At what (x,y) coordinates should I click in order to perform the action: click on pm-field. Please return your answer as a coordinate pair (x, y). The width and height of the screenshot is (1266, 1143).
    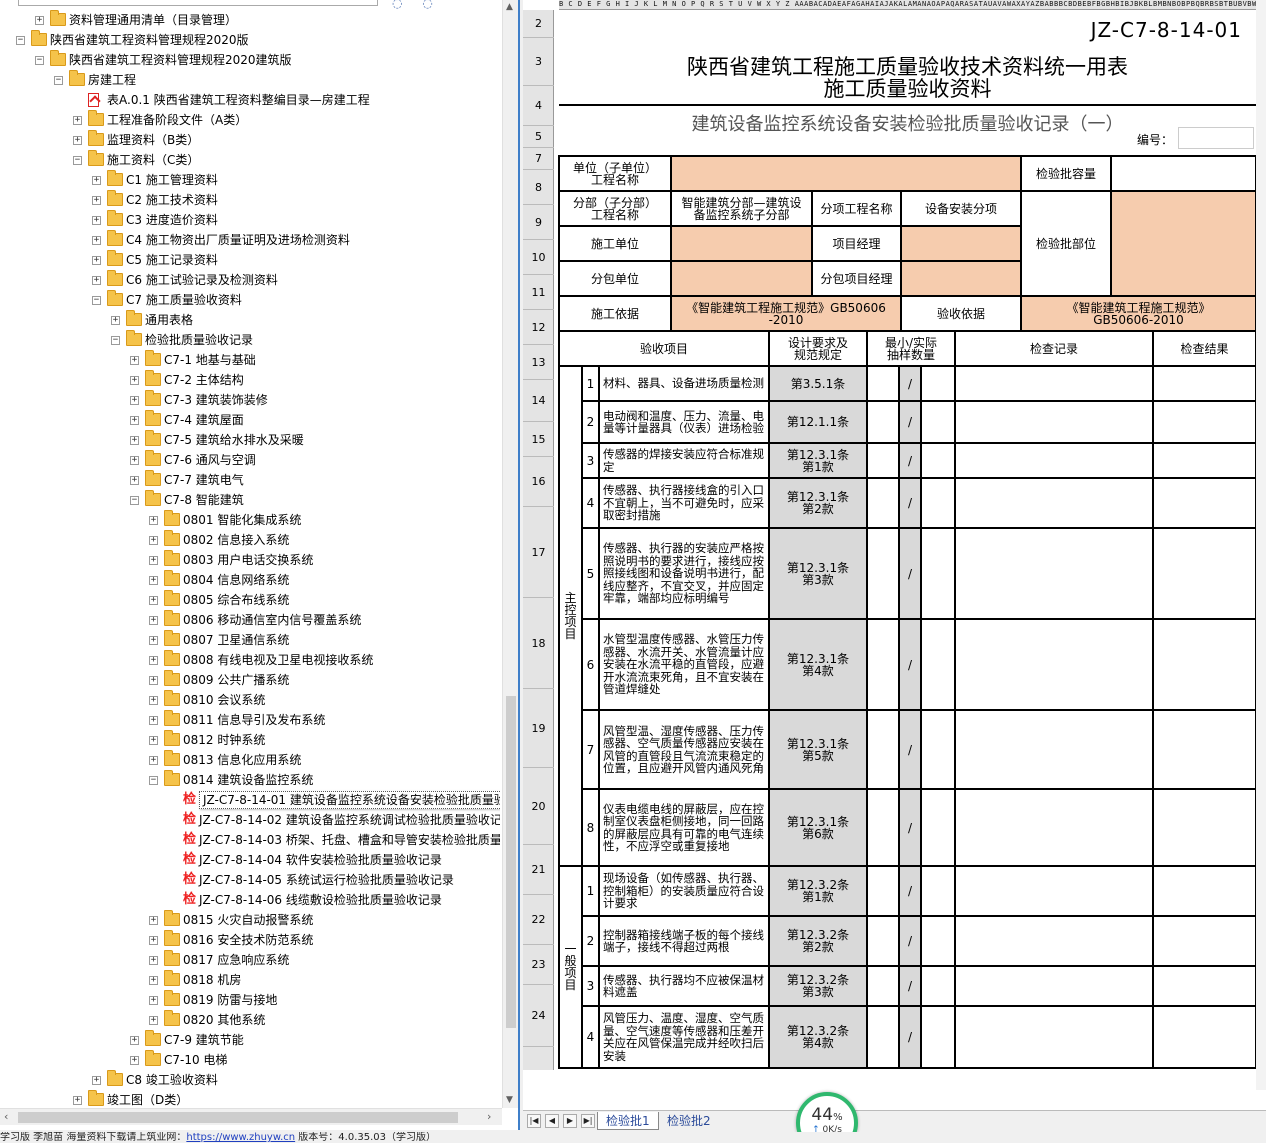
    Looking at the image, I should click on (961, 243).